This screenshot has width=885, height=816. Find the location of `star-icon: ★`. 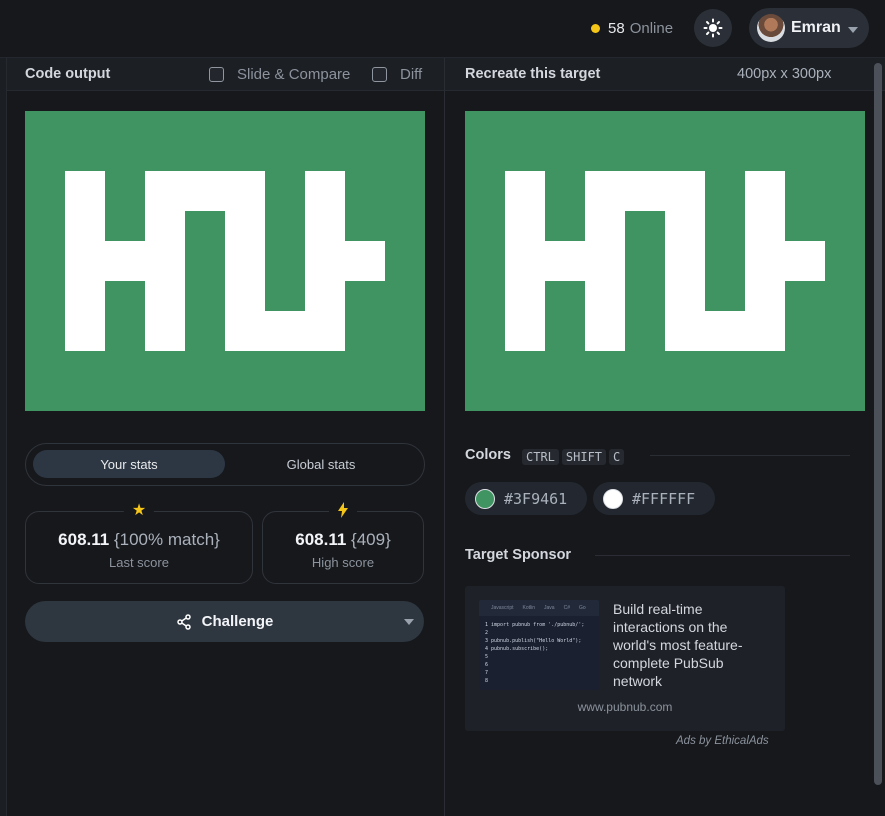

star-icon: ★ is located at coordinates (139, 511).